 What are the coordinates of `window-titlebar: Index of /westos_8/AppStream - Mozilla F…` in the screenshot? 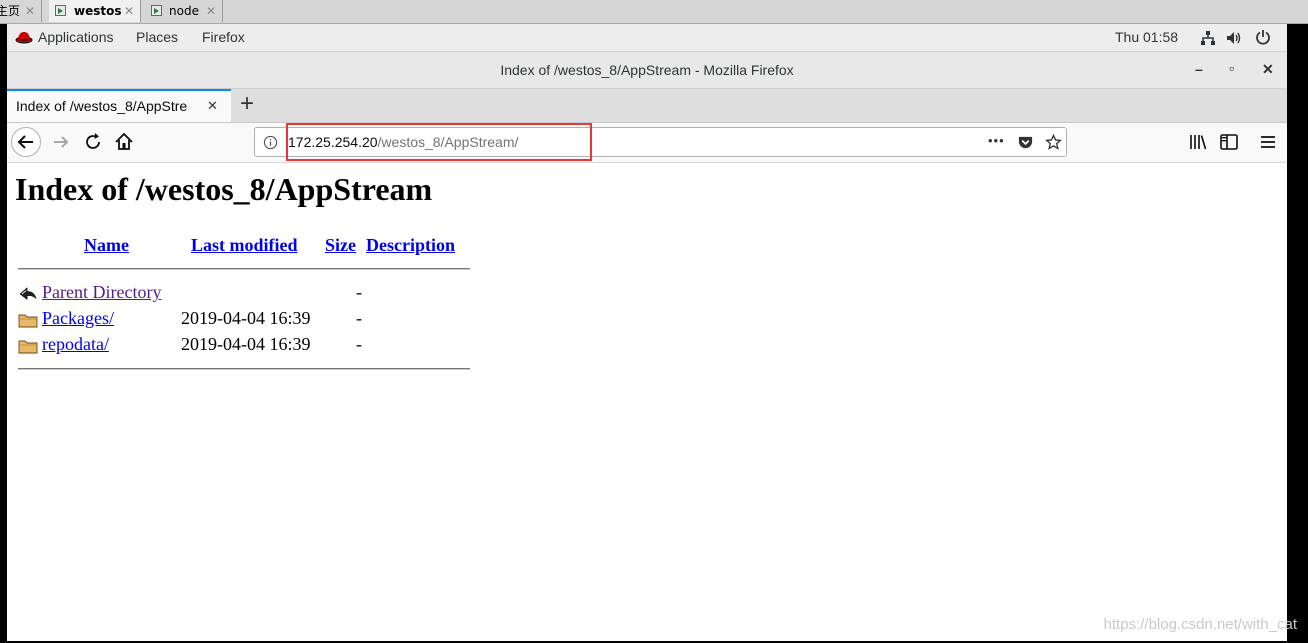 It's located at (647, 70).